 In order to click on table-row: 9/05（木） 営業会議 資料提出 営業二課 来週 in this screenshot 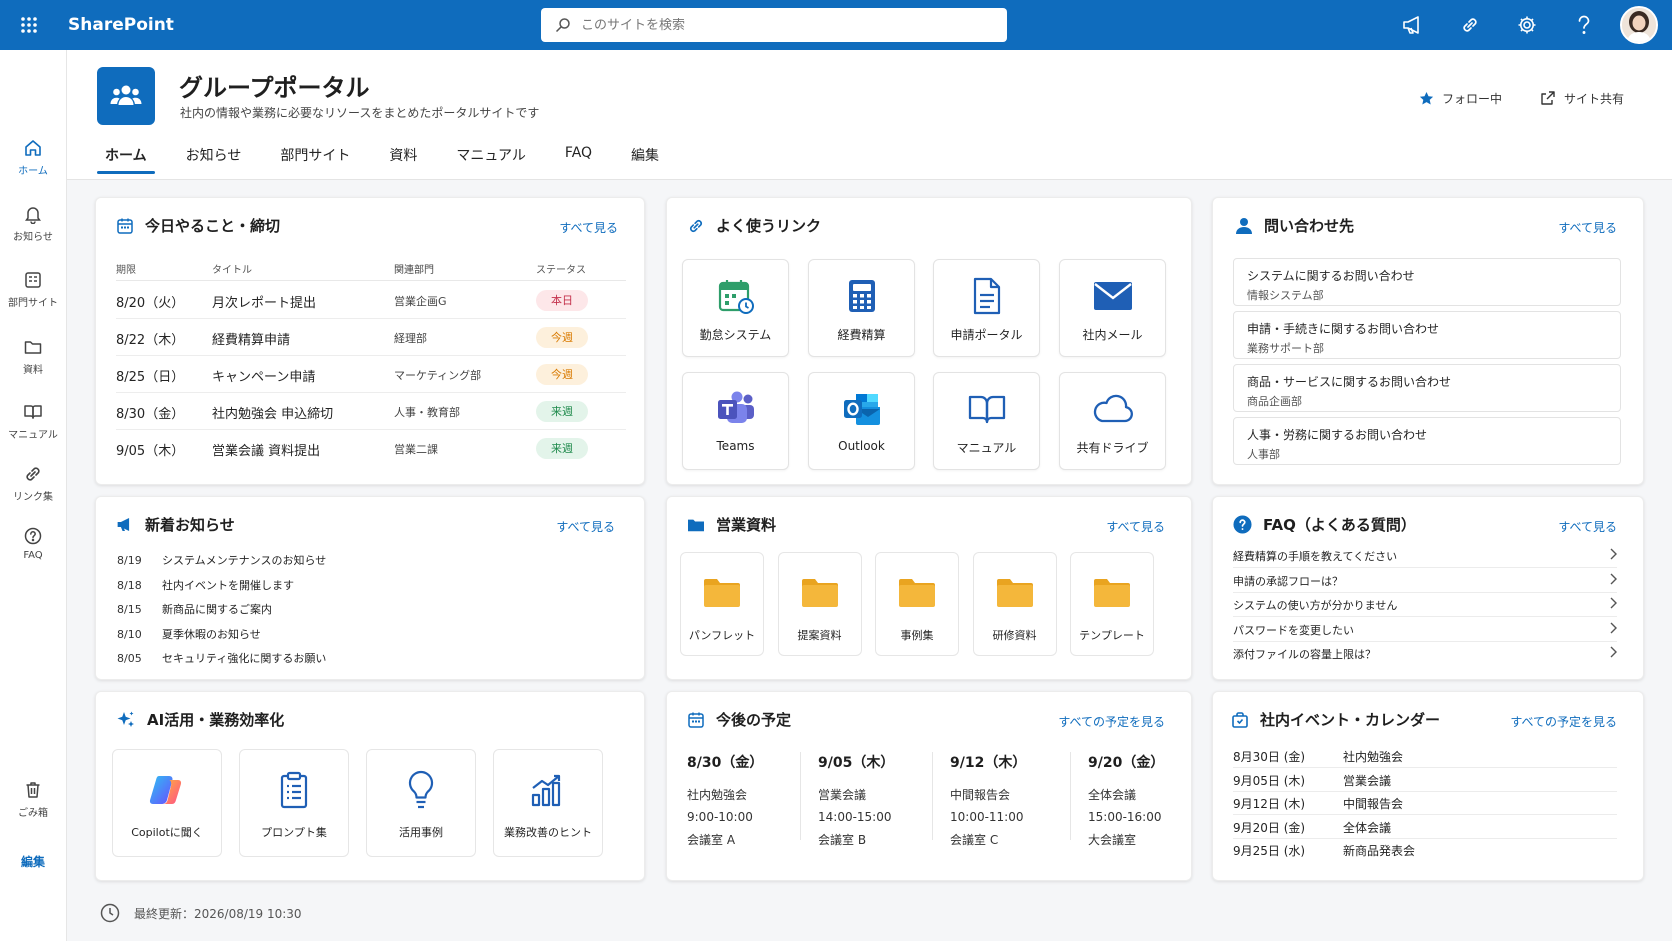, I will do `click(371, 448)`.